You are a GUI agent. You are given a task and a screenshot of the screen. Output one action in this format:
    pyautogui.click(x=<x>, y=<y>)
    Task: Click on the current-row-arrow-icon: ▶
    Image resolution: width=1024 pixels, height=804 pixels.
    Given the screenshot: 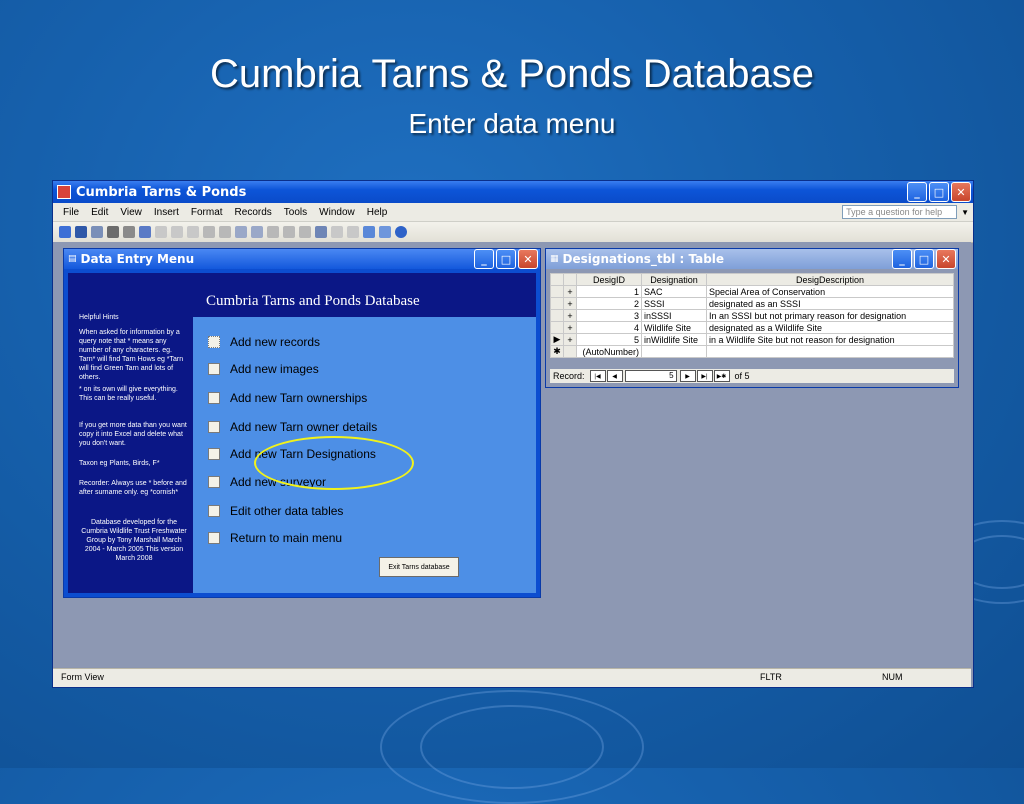 What is the action you would take?
    pyautogui.click(x=557, y=339)
    